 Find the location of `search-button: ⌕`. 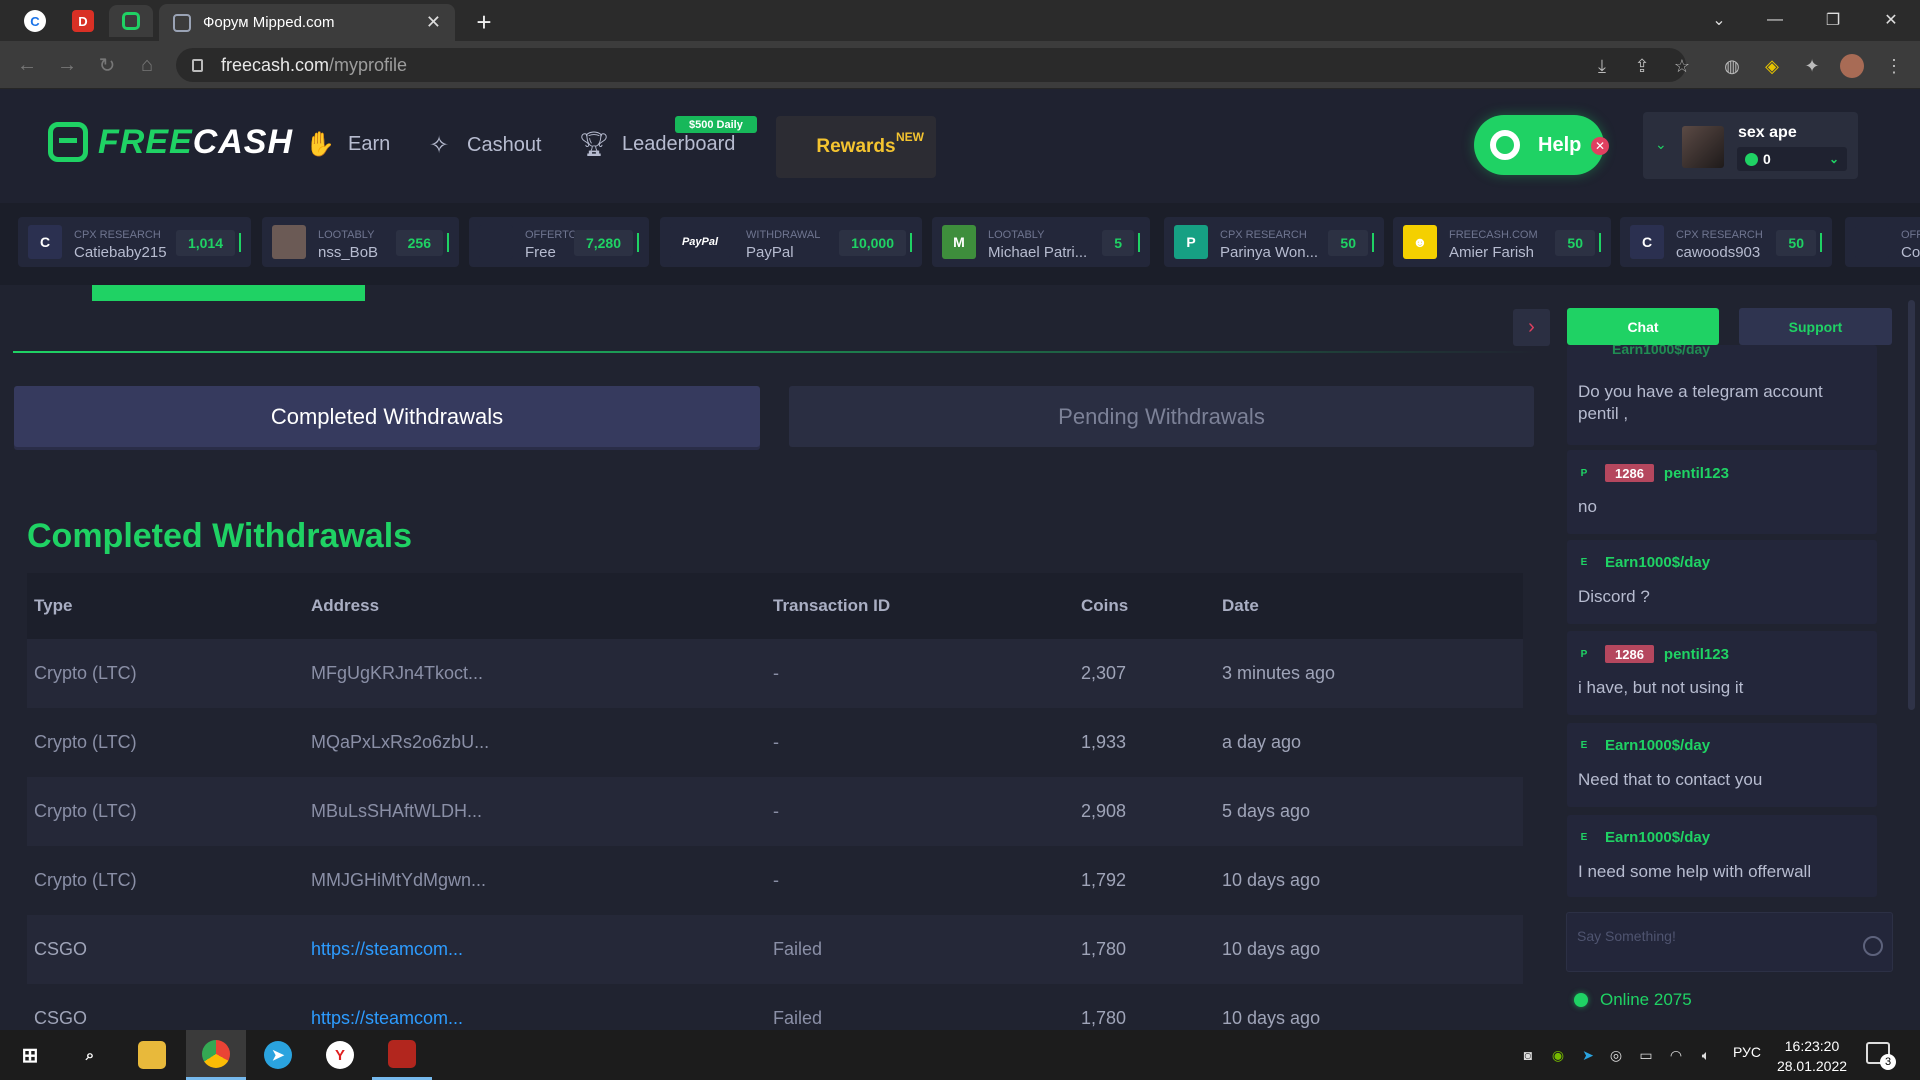

search-button: ⌕ is located at coordinates (90, 1055).